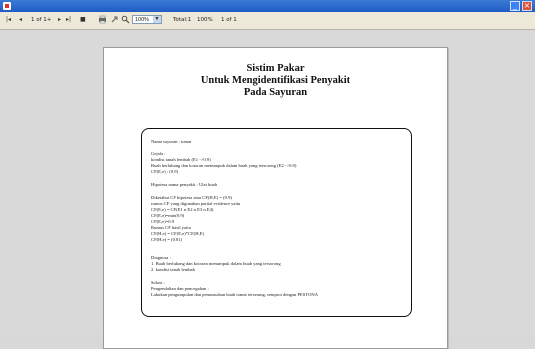 This screenshot has width=535, height=349. What do you see at coordinates (521, 6) in the screenshot?
I see `window-controls: _ ×` at bounding box center [521, 6].